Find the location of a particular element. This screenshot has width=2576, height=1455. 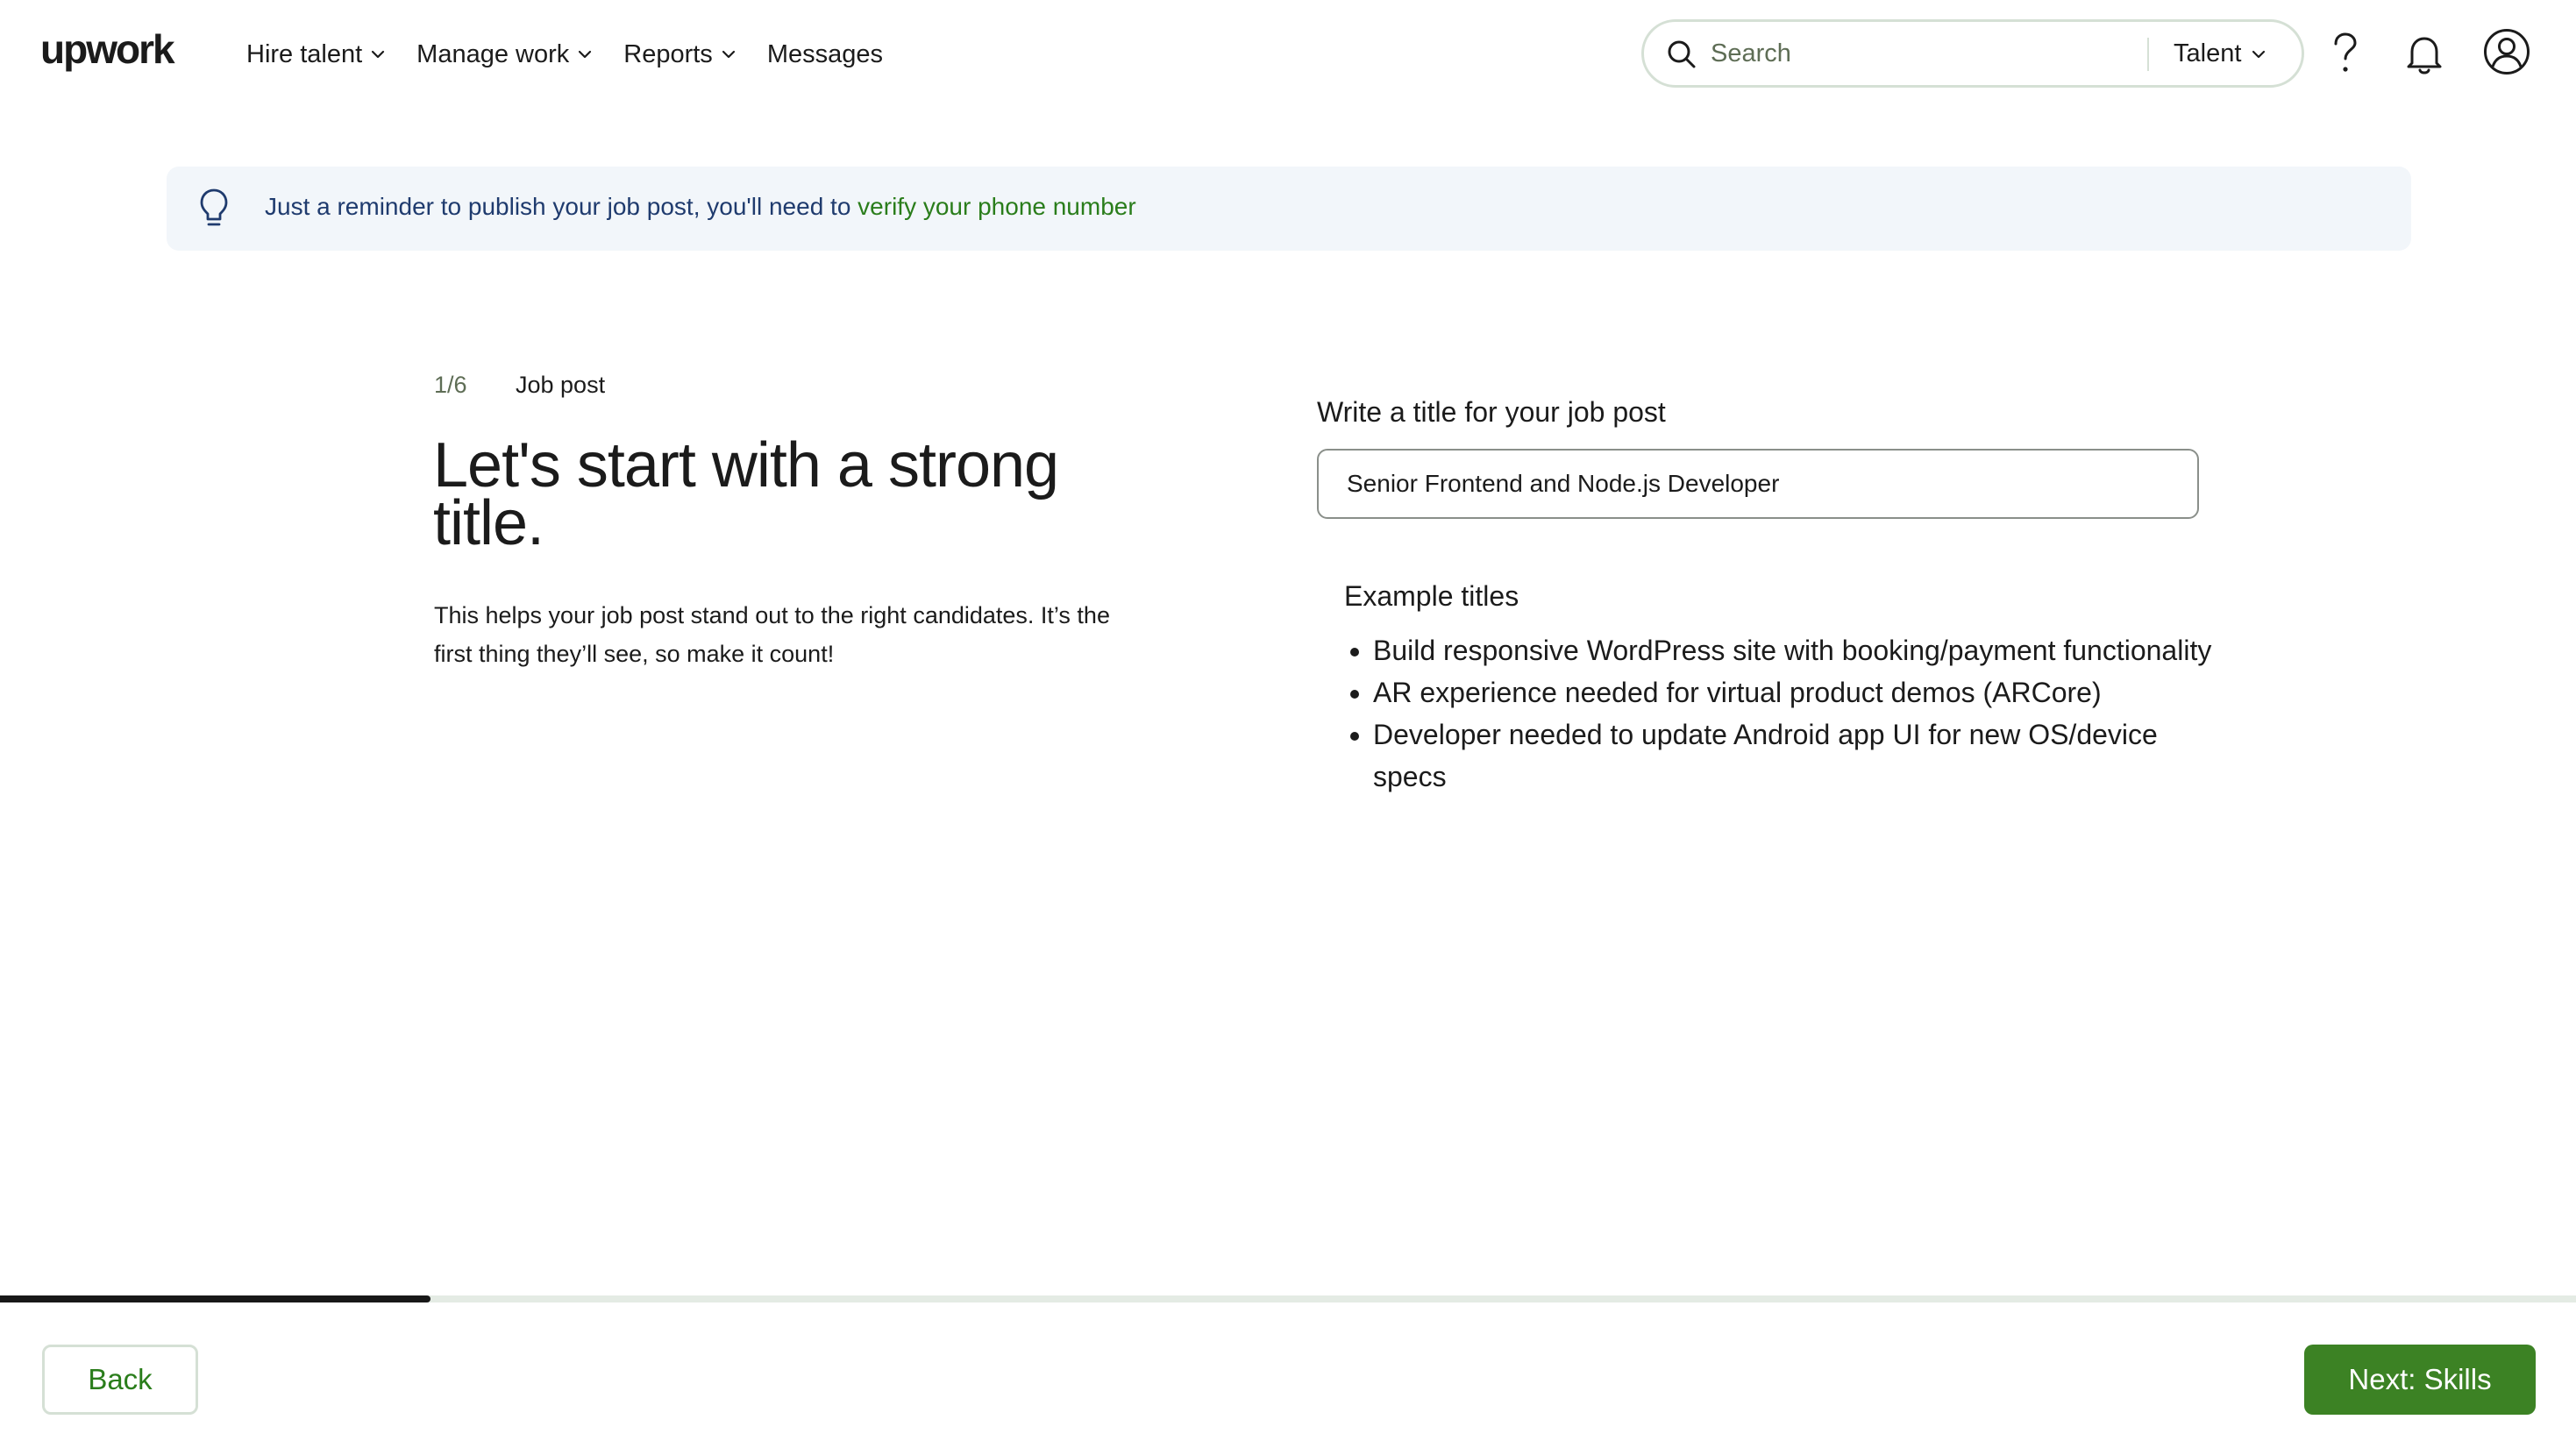

nav-reports: Reports is located at coordinates (679, 54).